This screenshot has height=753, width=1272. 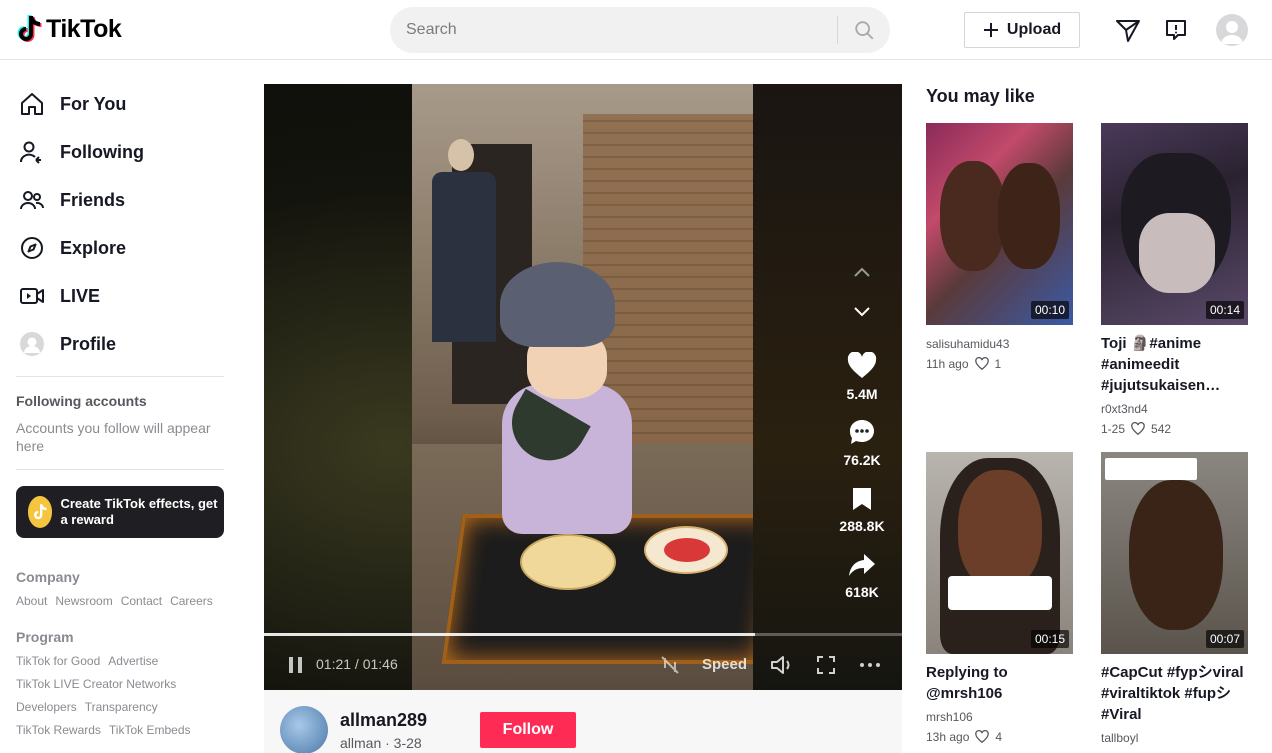 What do you see at coordinates (29, 28) in the screenshot?
I see `tiktok-note-icon` at bounding box center [29, 28].